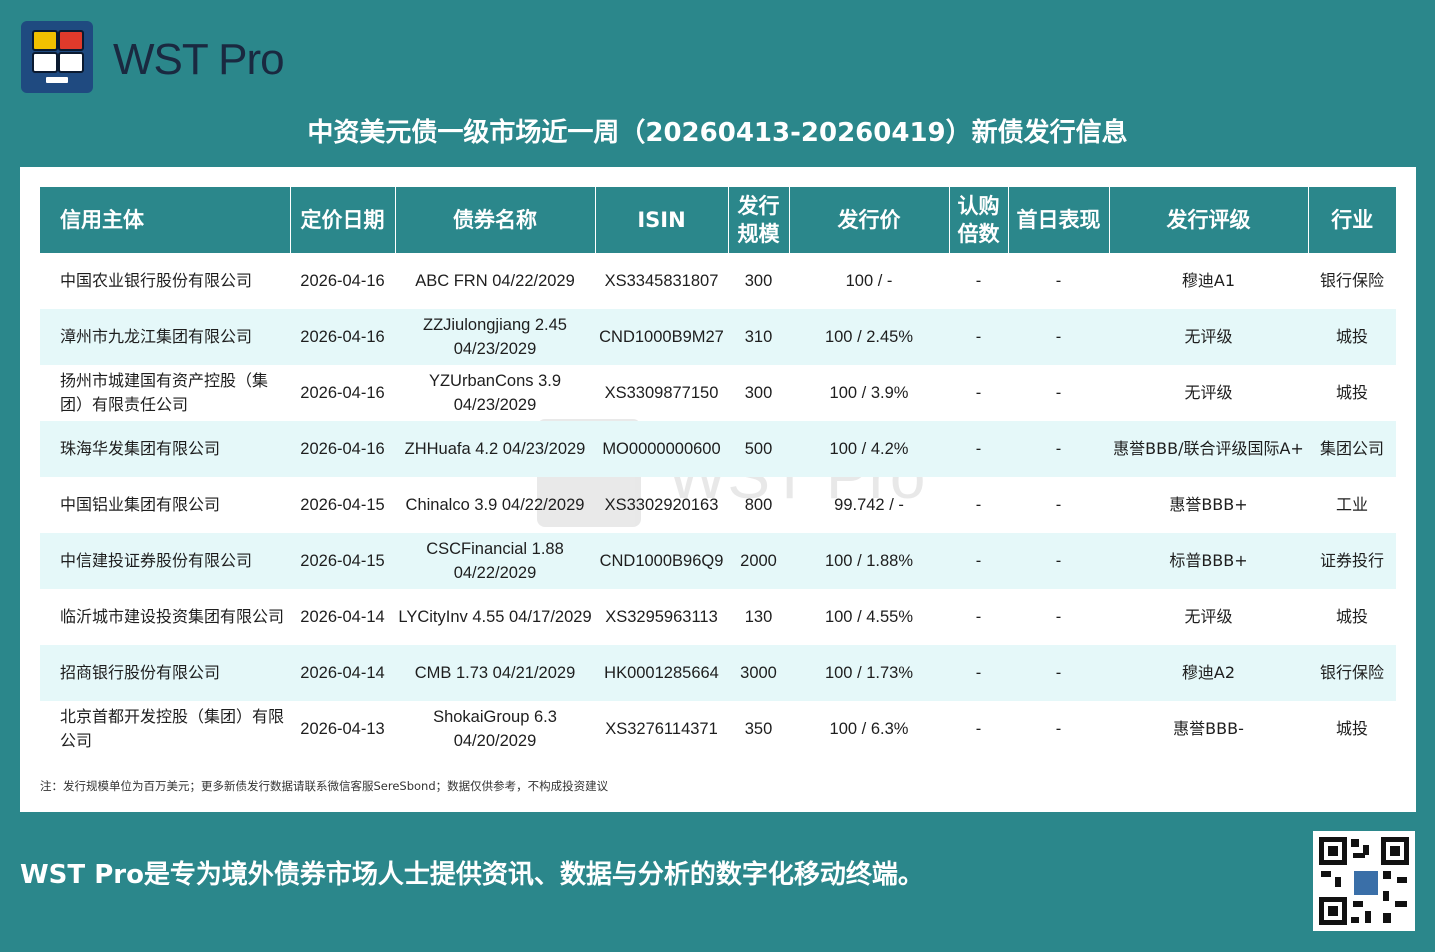 Image resolution: width=1435 pixels, height=952 pixels. What do you see at coordinates (1209, 220) in the screenshot?
I see `col-header-rating: 发行评级` at bounding box center [1209, 220].